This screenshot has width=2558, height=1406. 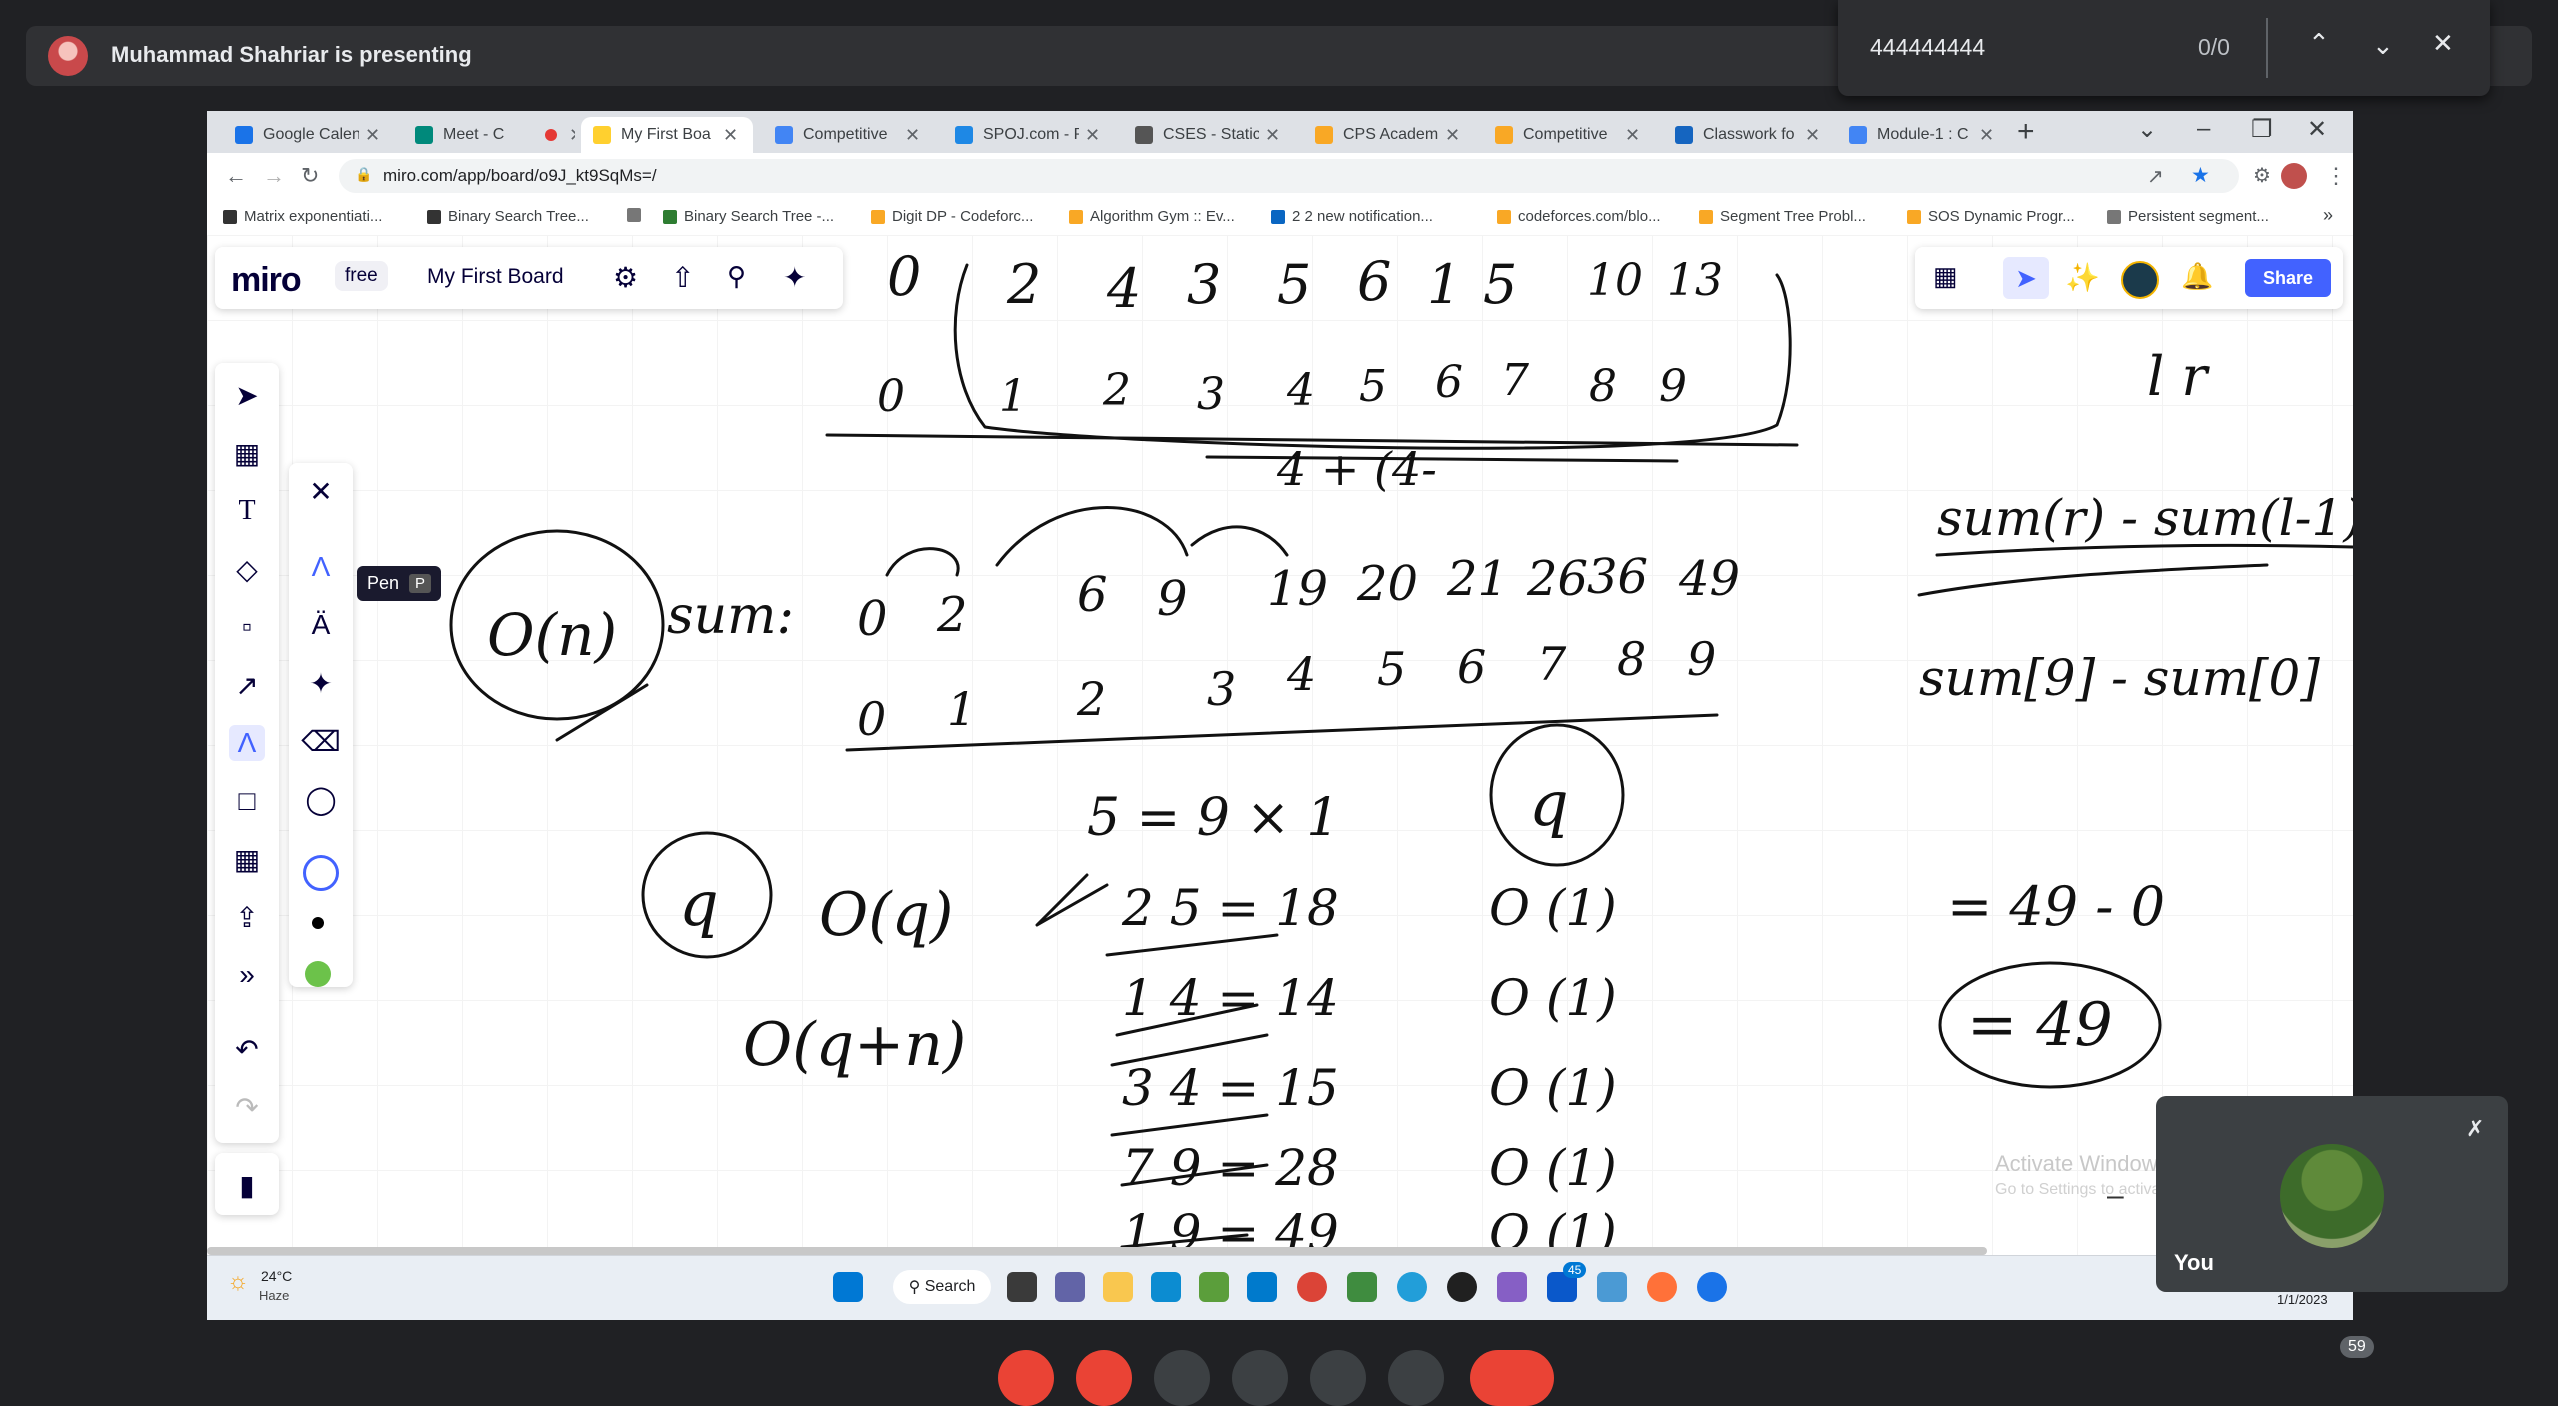 What do you see at coordinates (489, 135) in the screenshot?
I see `browser-tab: Meet - C ✕` at bounding box center [489, 135].